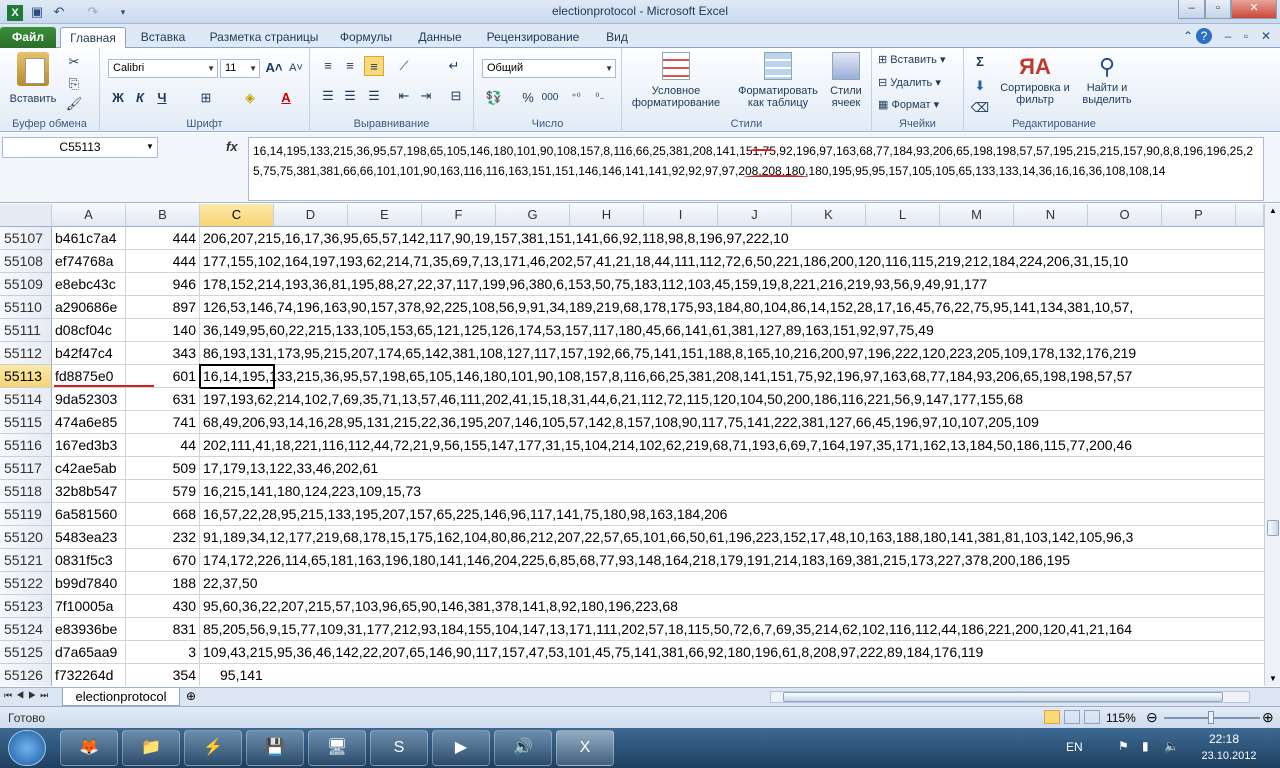  Describe the element at coordinates (26, 422) in the screenshot. I see `row-header: 55115` at that location.